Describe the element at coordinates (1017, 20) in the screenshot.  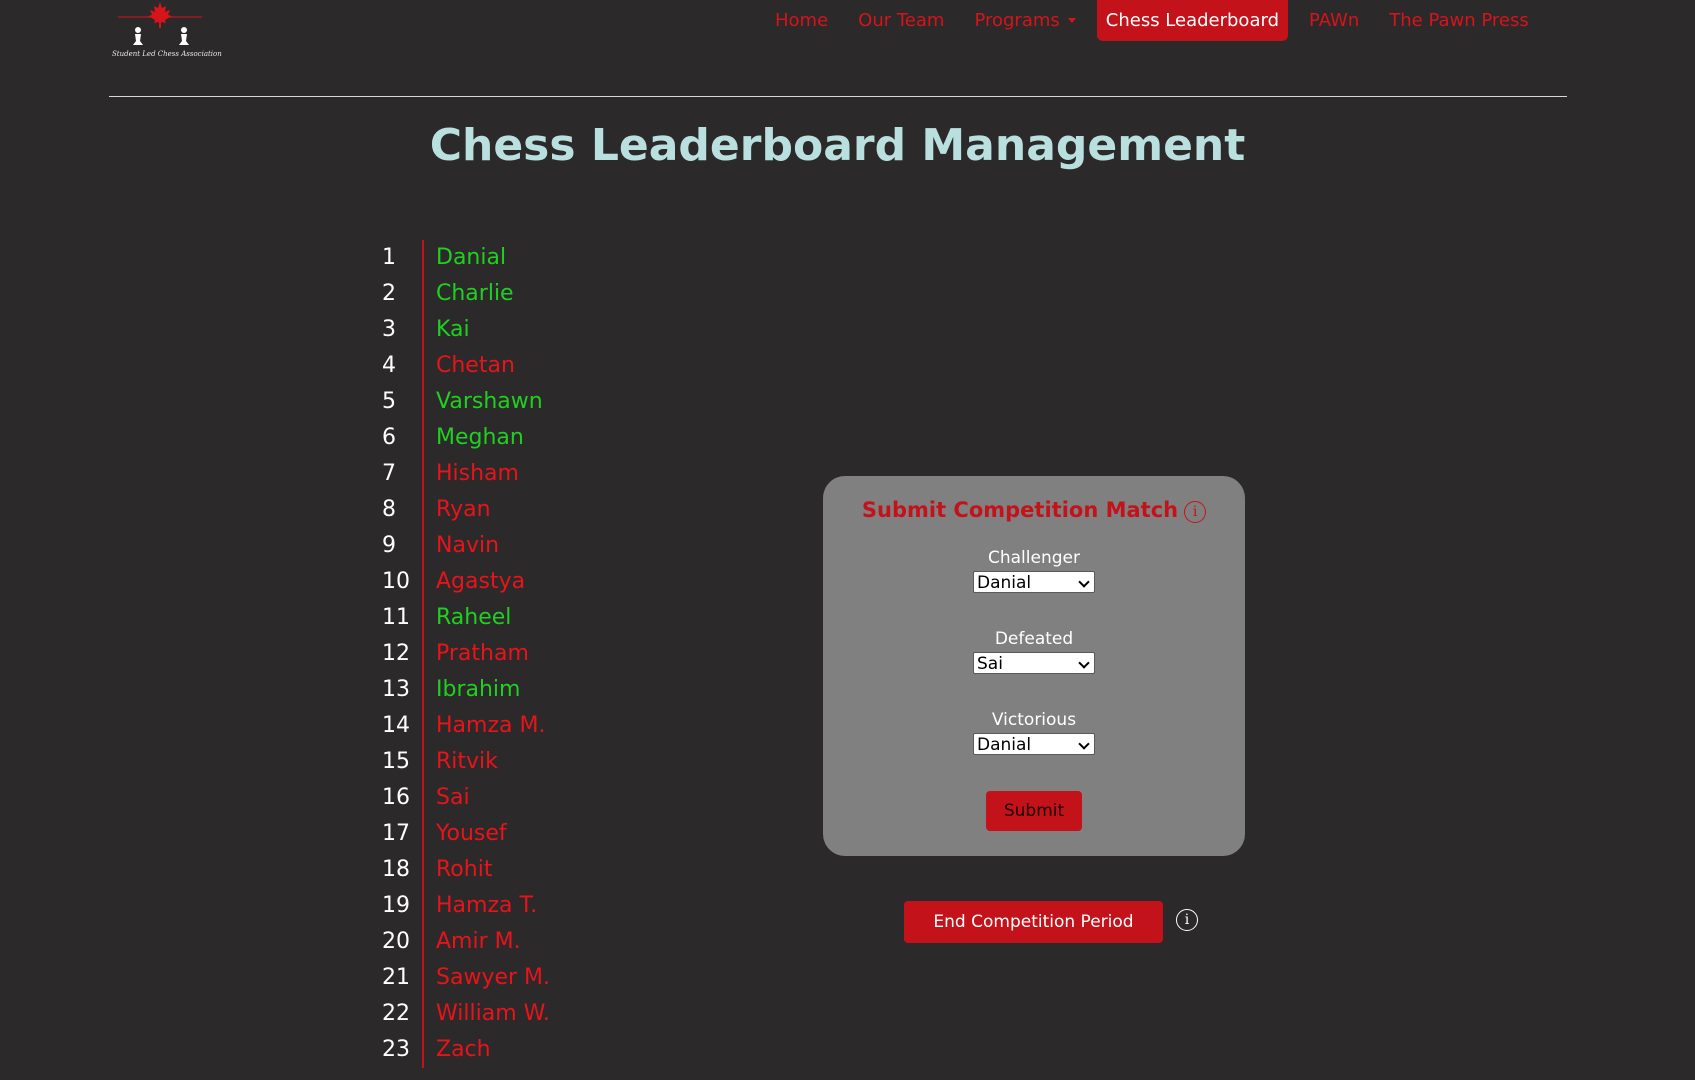
I see `nav-programs-label: Programs` at that location.